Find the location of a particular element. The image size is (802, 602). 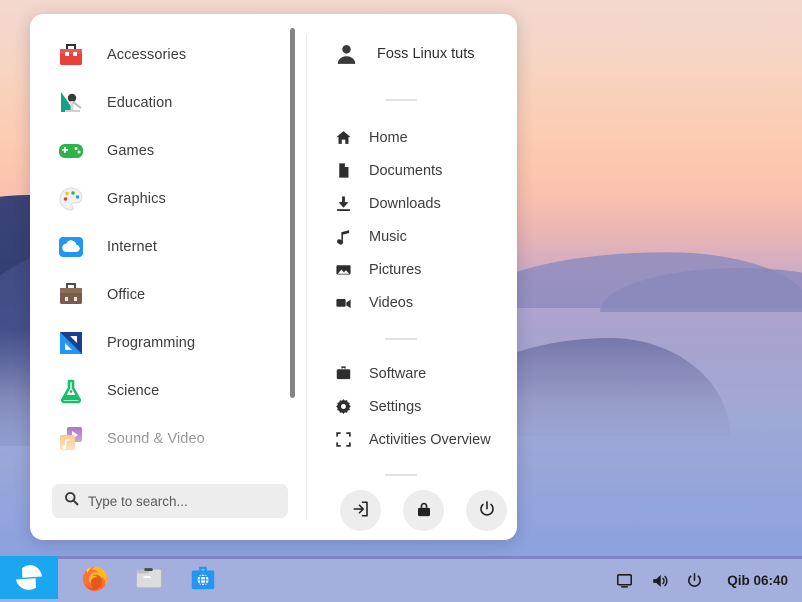

taskbar-item-firefox is located at coordinates (95, 580).